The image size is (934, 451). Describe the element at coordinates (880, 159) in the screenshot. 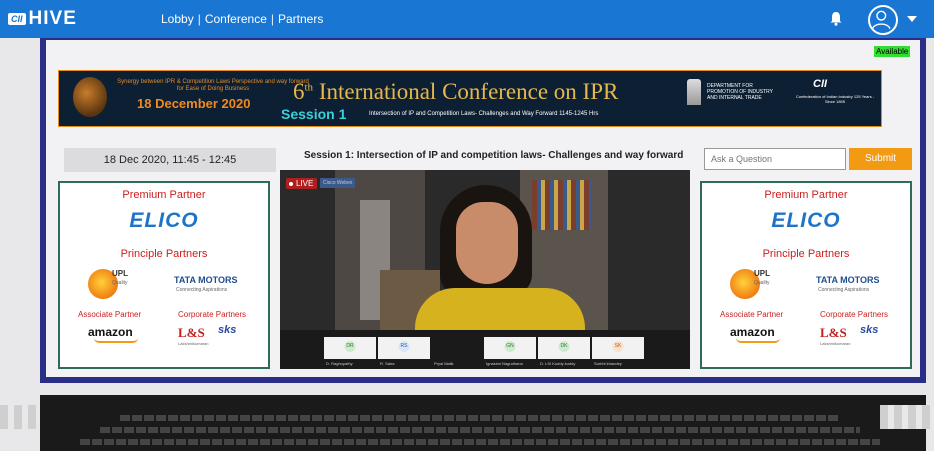

I see `submit-question-button: Submit` at that location.